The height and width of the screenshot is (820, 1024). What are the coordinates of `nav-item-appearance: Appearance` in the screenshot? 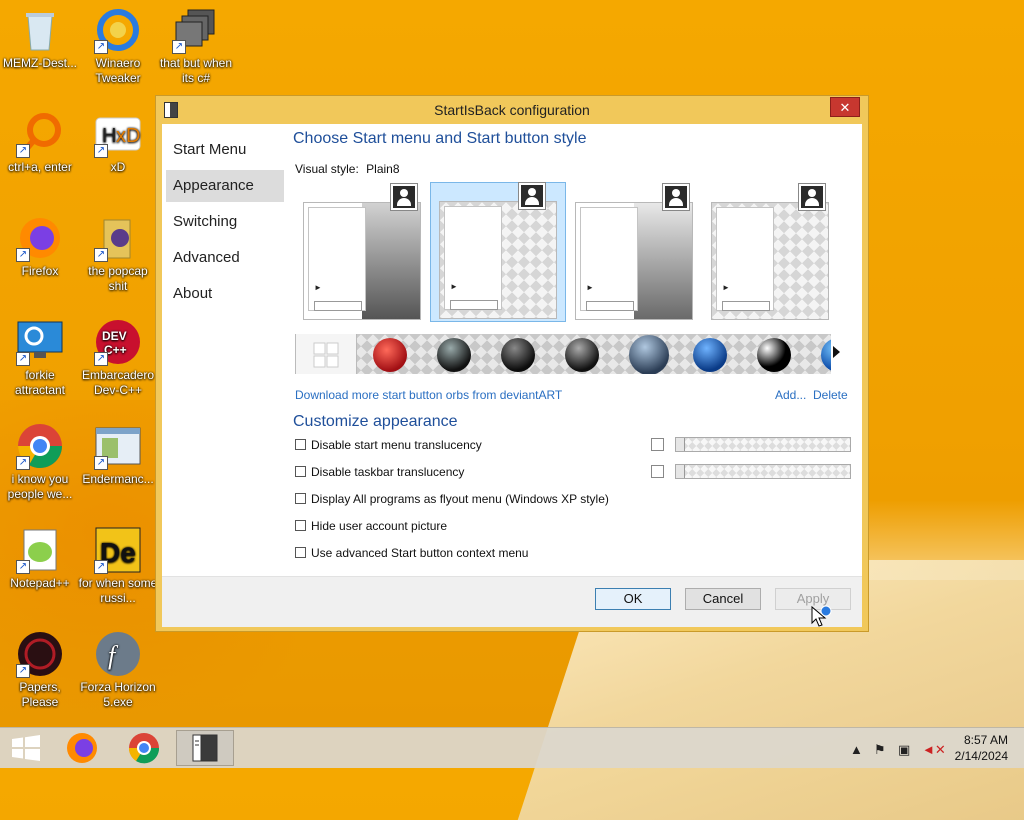 It's located at (225, 186).